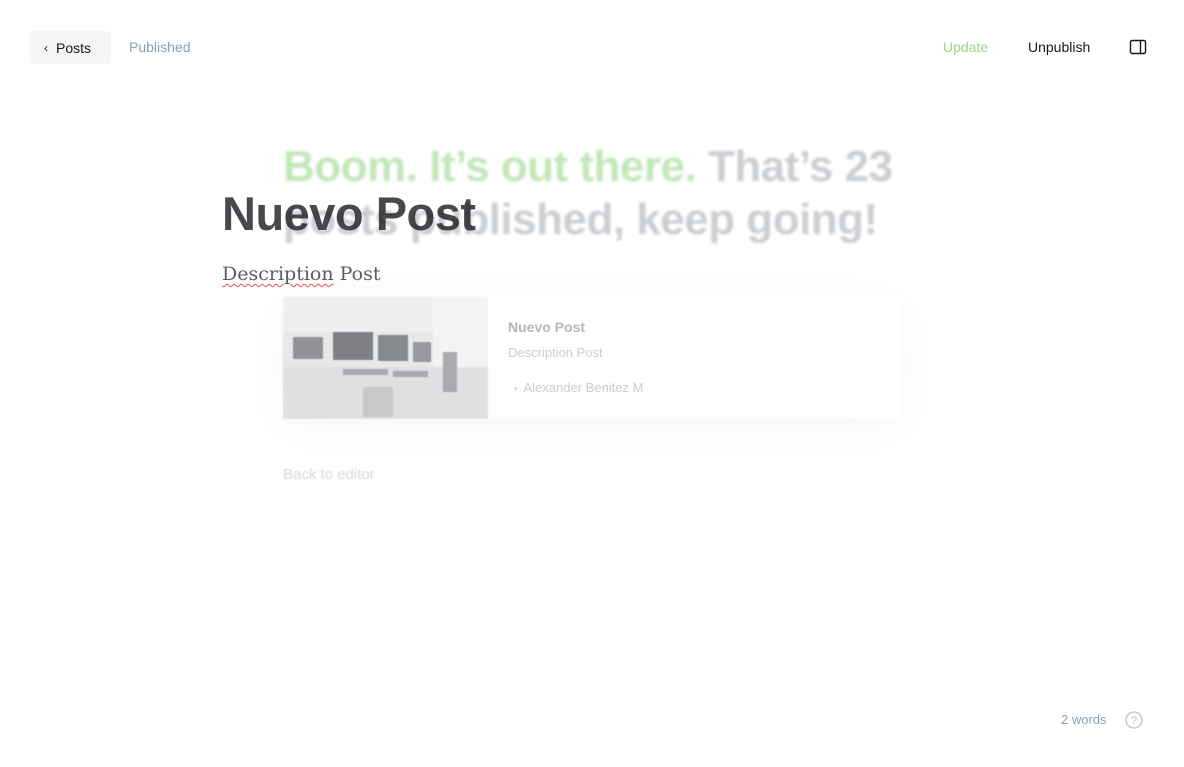  I want to click on misspelled-word: Description, so click(278, 274).